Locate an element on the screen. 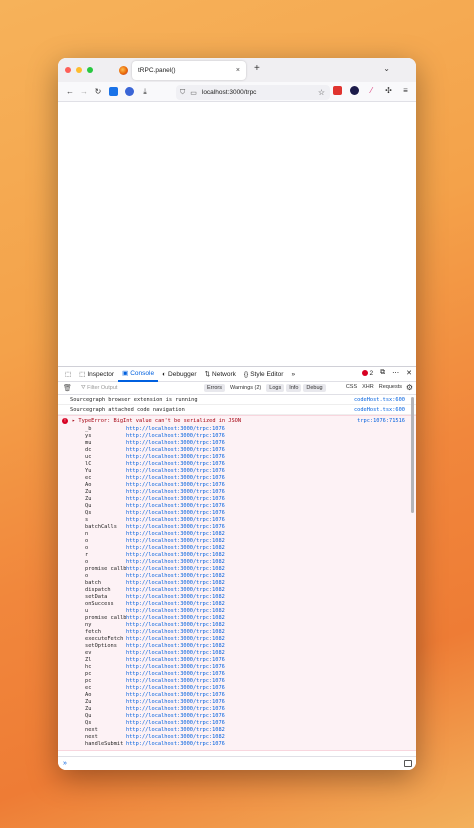  tab-debugger: ◐ Debugger is located at coordinates (179, 374).